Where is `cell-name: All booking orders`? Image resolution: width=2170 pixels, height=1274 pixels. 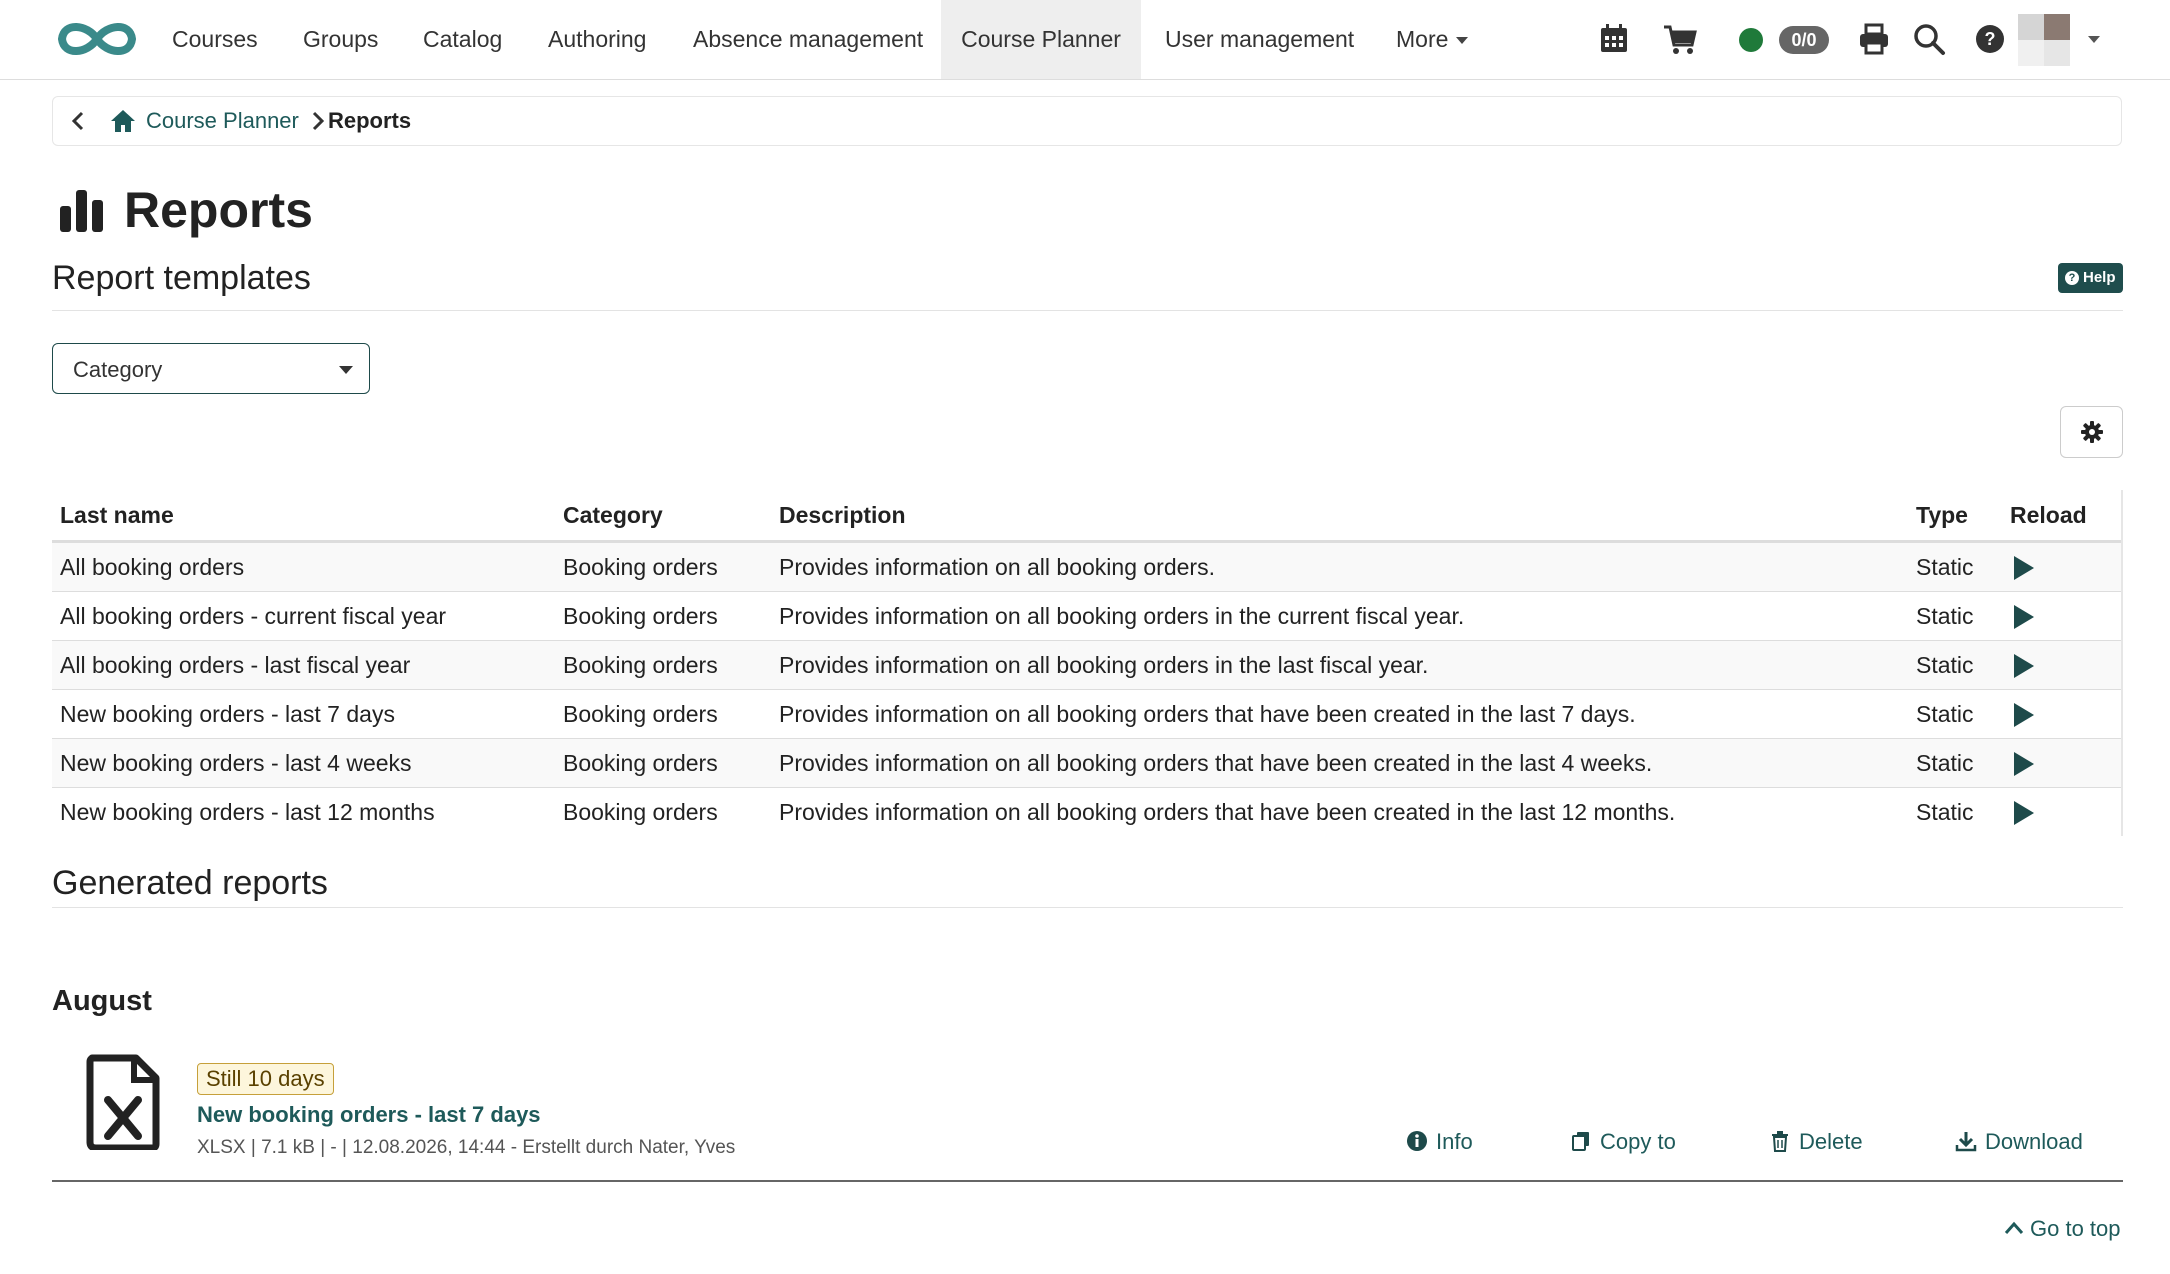 cell-name: All booking orders is located at coordinates (303, 566).